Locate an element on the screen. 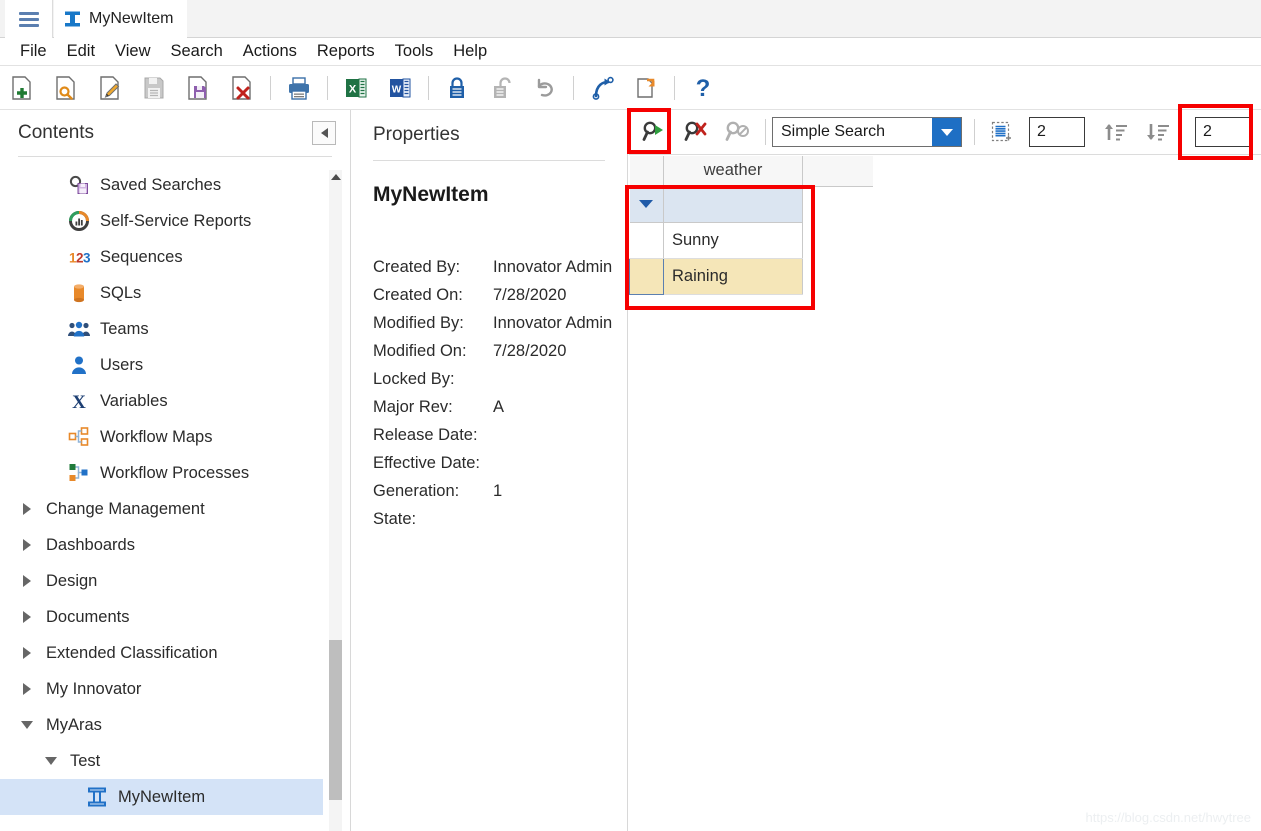  sidebar-item-dashboards: Dashboards is located at coordinates (175, 545).